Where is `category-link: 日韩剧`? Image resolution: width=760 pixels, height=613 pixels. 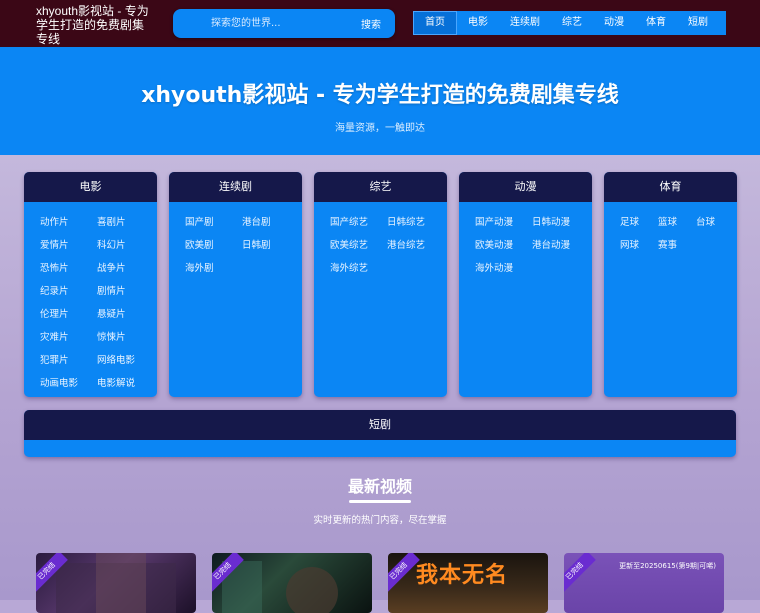
category-link: 日韩剧 is located at coordinates (272, 245).